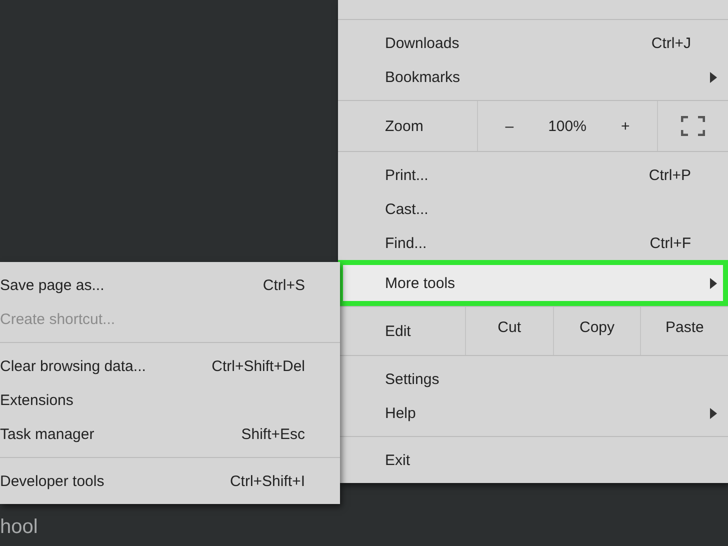  I want to click on edit-action-button: Cut, so click(510, 331).